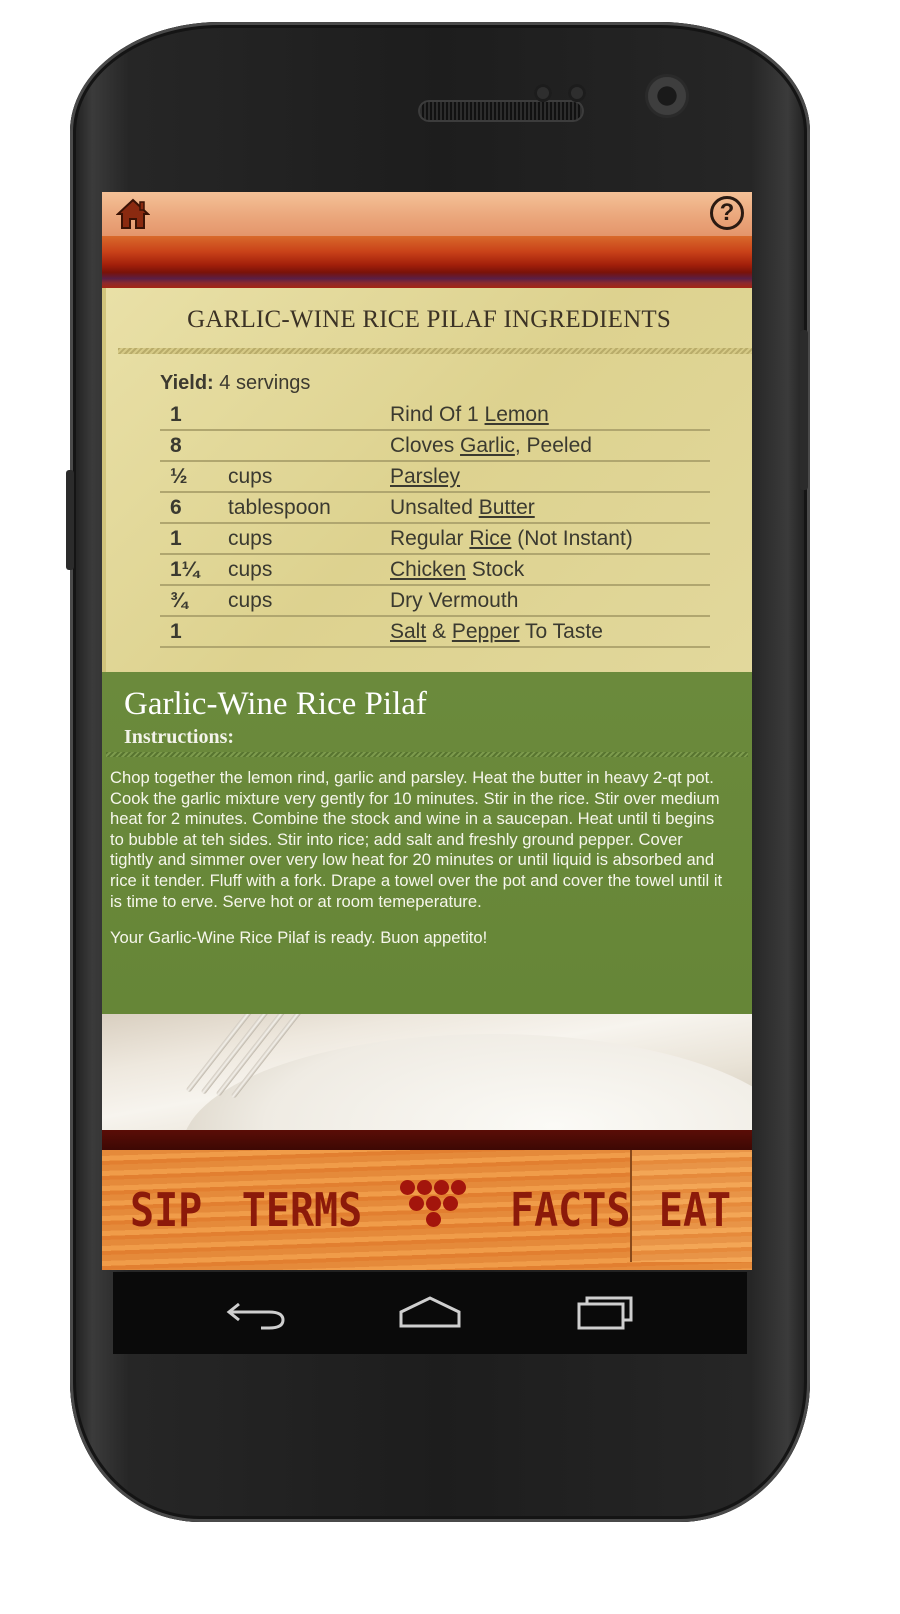 This screenshot has width=900, height=1614. Describe the element at coordinates (429, 319) in the screenshot. I see `ingredients-title: GARLIC-WINE RICE PILAF INGREDIENTS` at that location.